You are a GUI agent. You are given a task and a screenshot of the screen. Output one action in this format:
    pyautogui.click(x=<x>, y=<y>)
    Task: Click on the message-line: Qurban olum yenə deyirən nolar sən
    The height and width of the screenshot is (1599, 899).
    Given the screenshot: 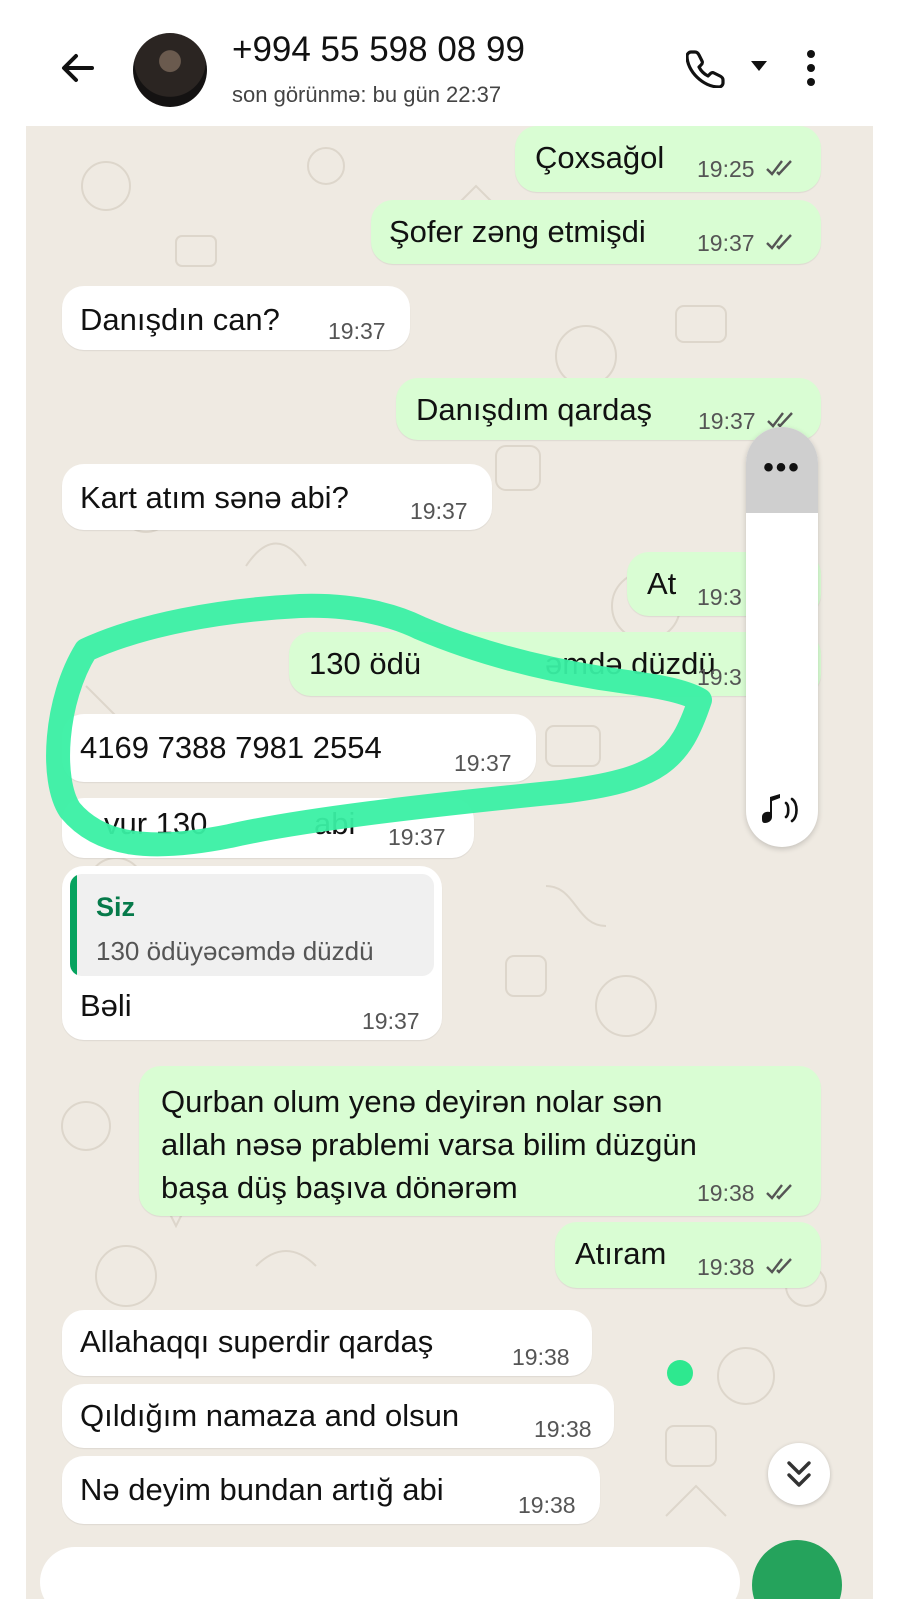 What is the action you would take?
    pyautogui.click(x=412, y=1101)
    